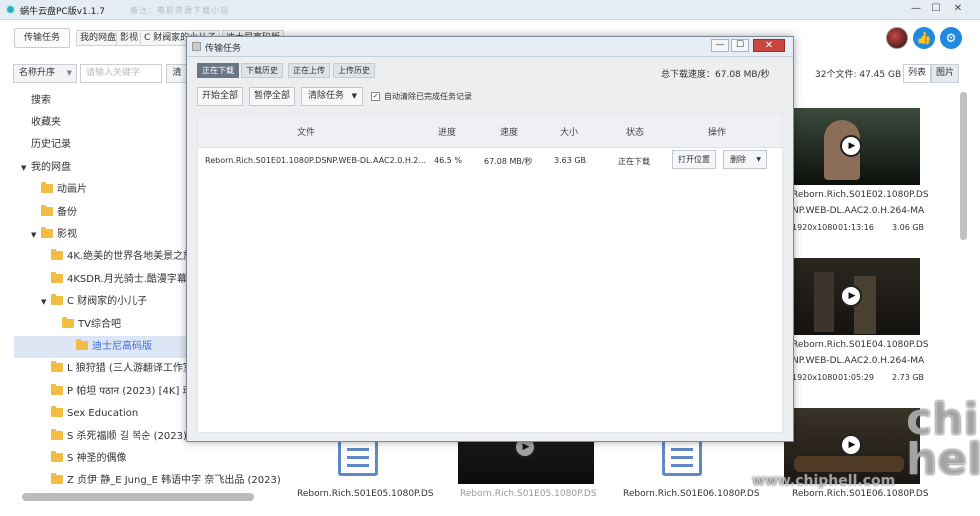 This screenshot has height=516, width=980. I want to click on maximize-icon: ☐, so click(936, 9).